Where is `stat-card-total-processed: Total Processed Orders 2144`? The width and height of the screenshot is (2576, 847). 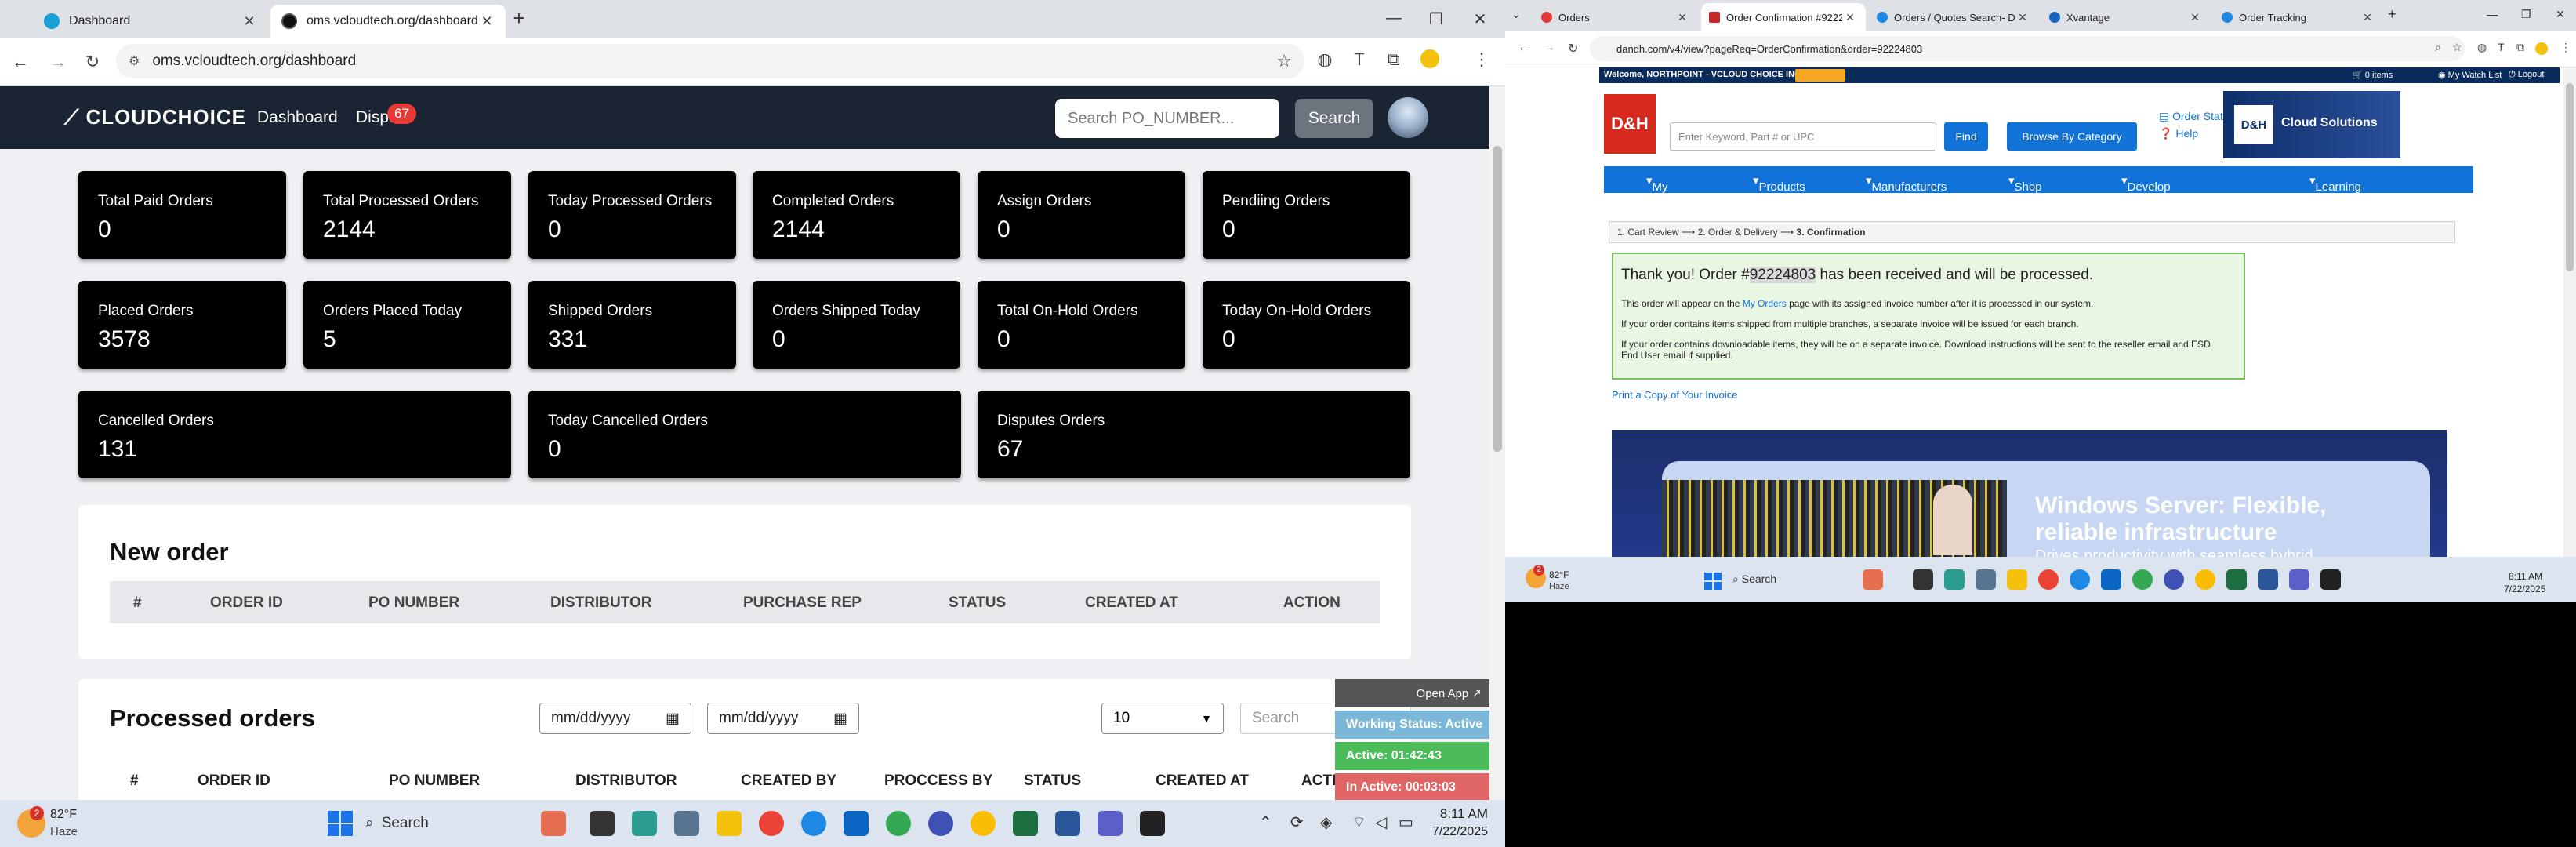
stat-card-total-processed: Total Processed Orders 2144 is located at coordinates (407, 215).